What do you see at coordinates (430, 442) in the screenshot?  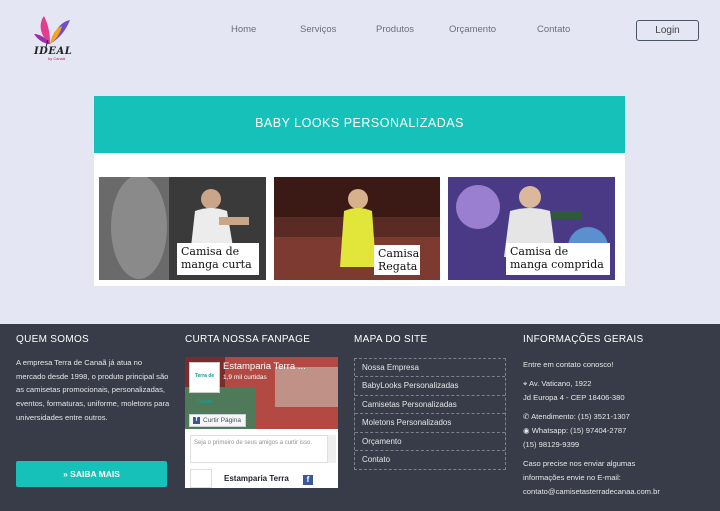 I see `map-link-orcamento: Orçamento` at bounding box center [430, 442].